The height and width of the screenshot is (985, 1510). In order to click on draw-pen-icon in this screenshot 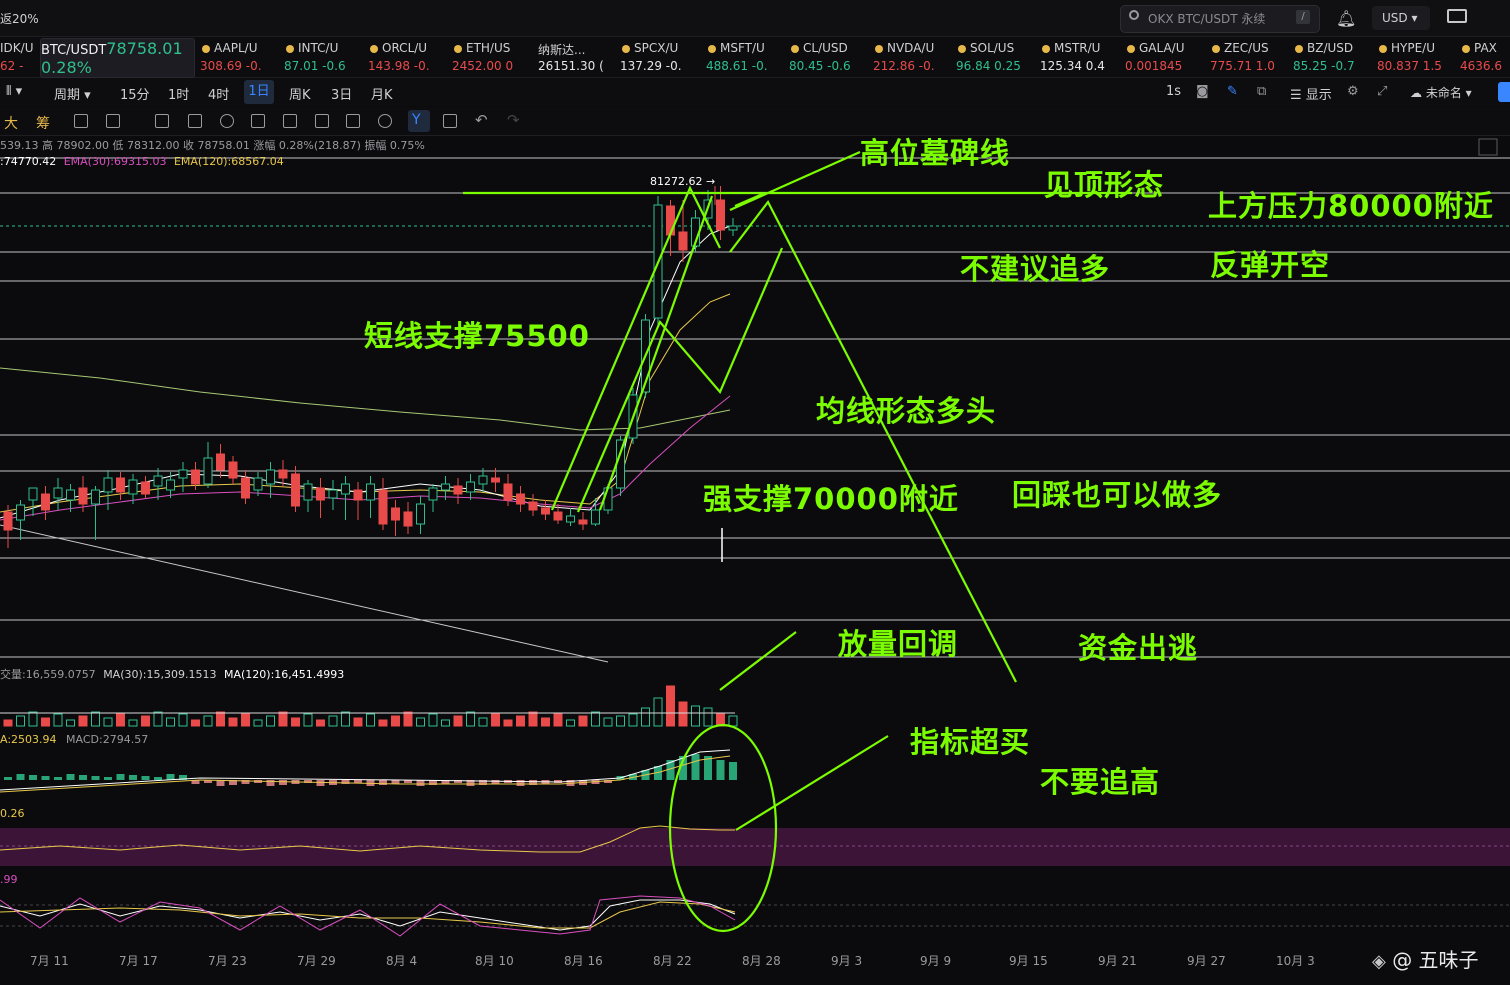, I will do `click(258, 121)`.